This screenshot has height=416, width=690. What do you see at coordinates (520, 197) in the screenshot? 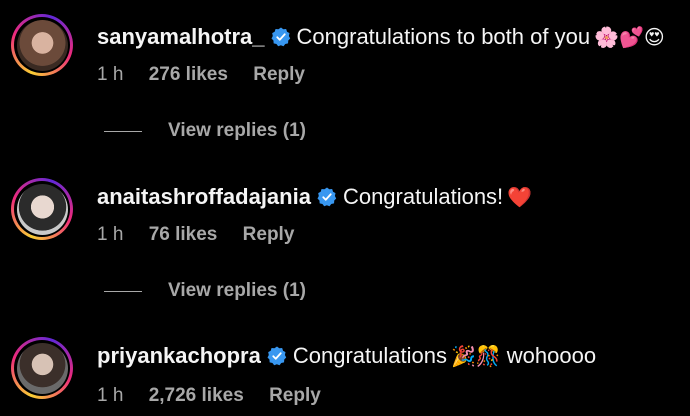
I see `heart-emoji-icon: ❤️` at bounding box center [520, 197].